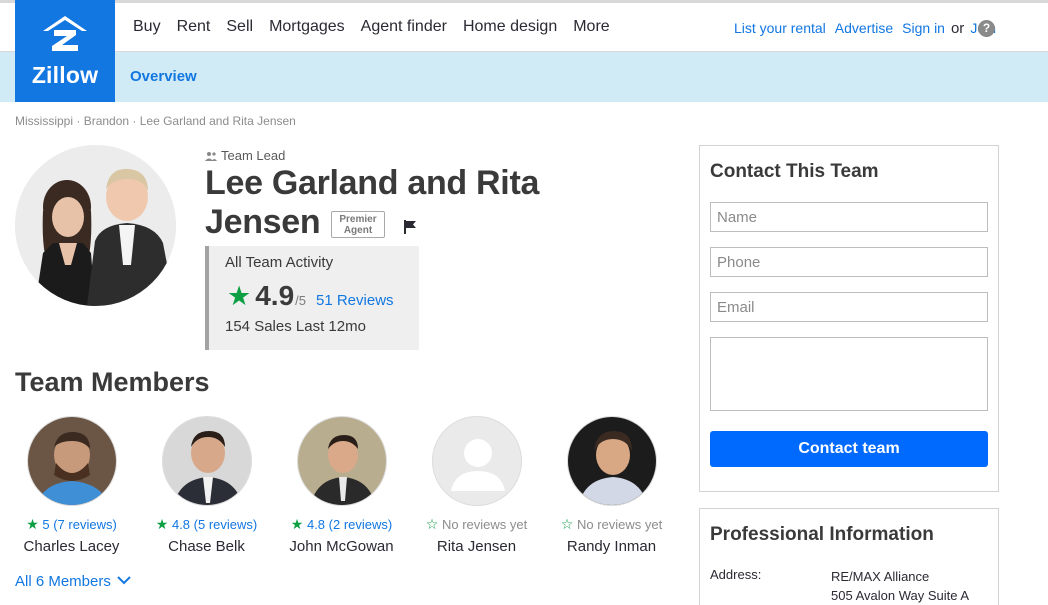 This screenshot has width=1048, height=605. What do you see at coordinates (211, 156) in the screenshot?
I see `team-icon` at bounding box center [211, 156].